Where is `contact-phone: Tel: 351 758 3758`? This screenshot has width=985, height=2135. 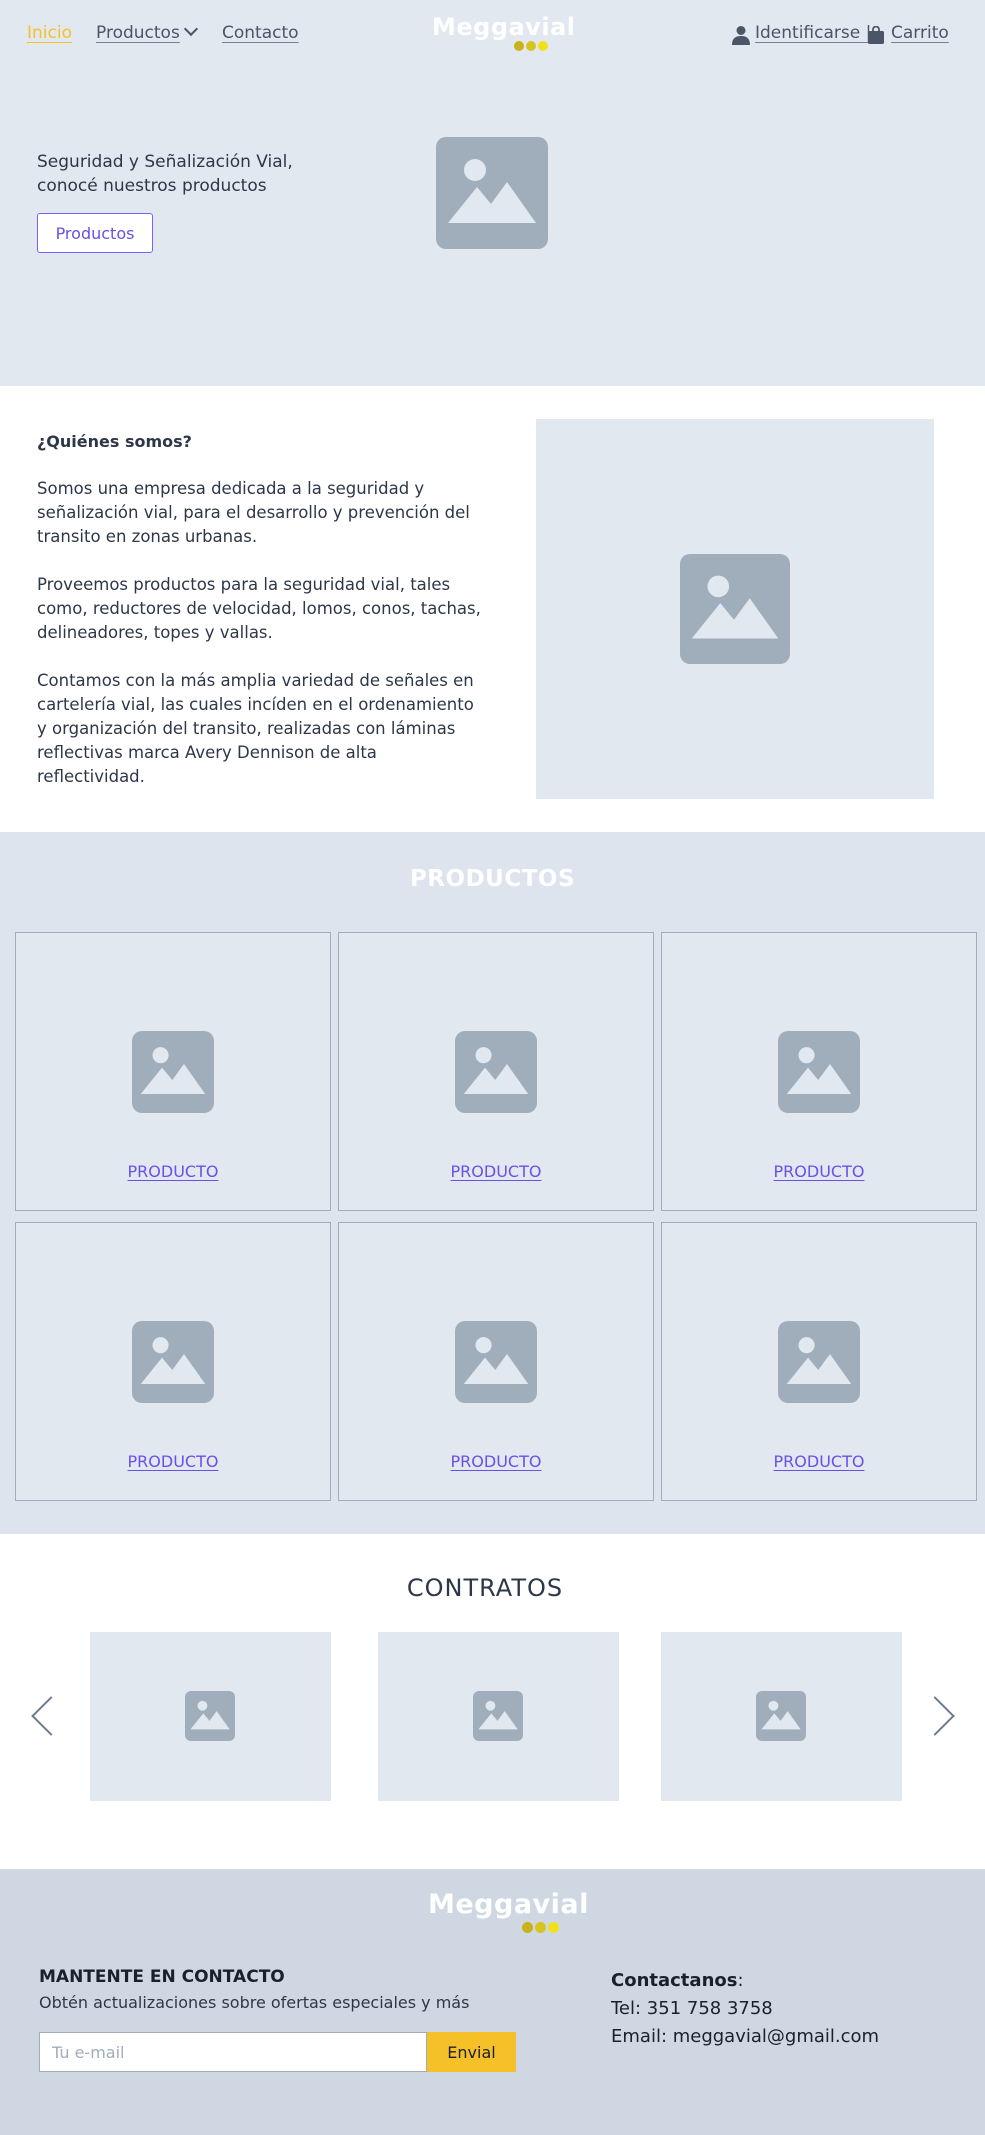 contact-phone: Tel: 351 758 3758 is located at coordinates (692, 2008).